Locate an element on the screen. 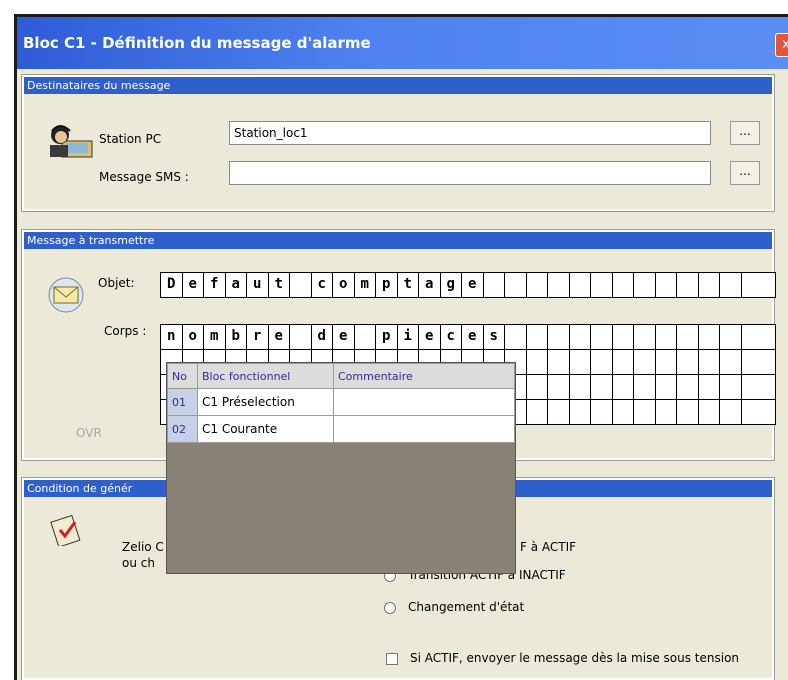 The width and height of the screenshot is (788, 680). column-header-comment: Commentaire is located at coordinates (424, 376).